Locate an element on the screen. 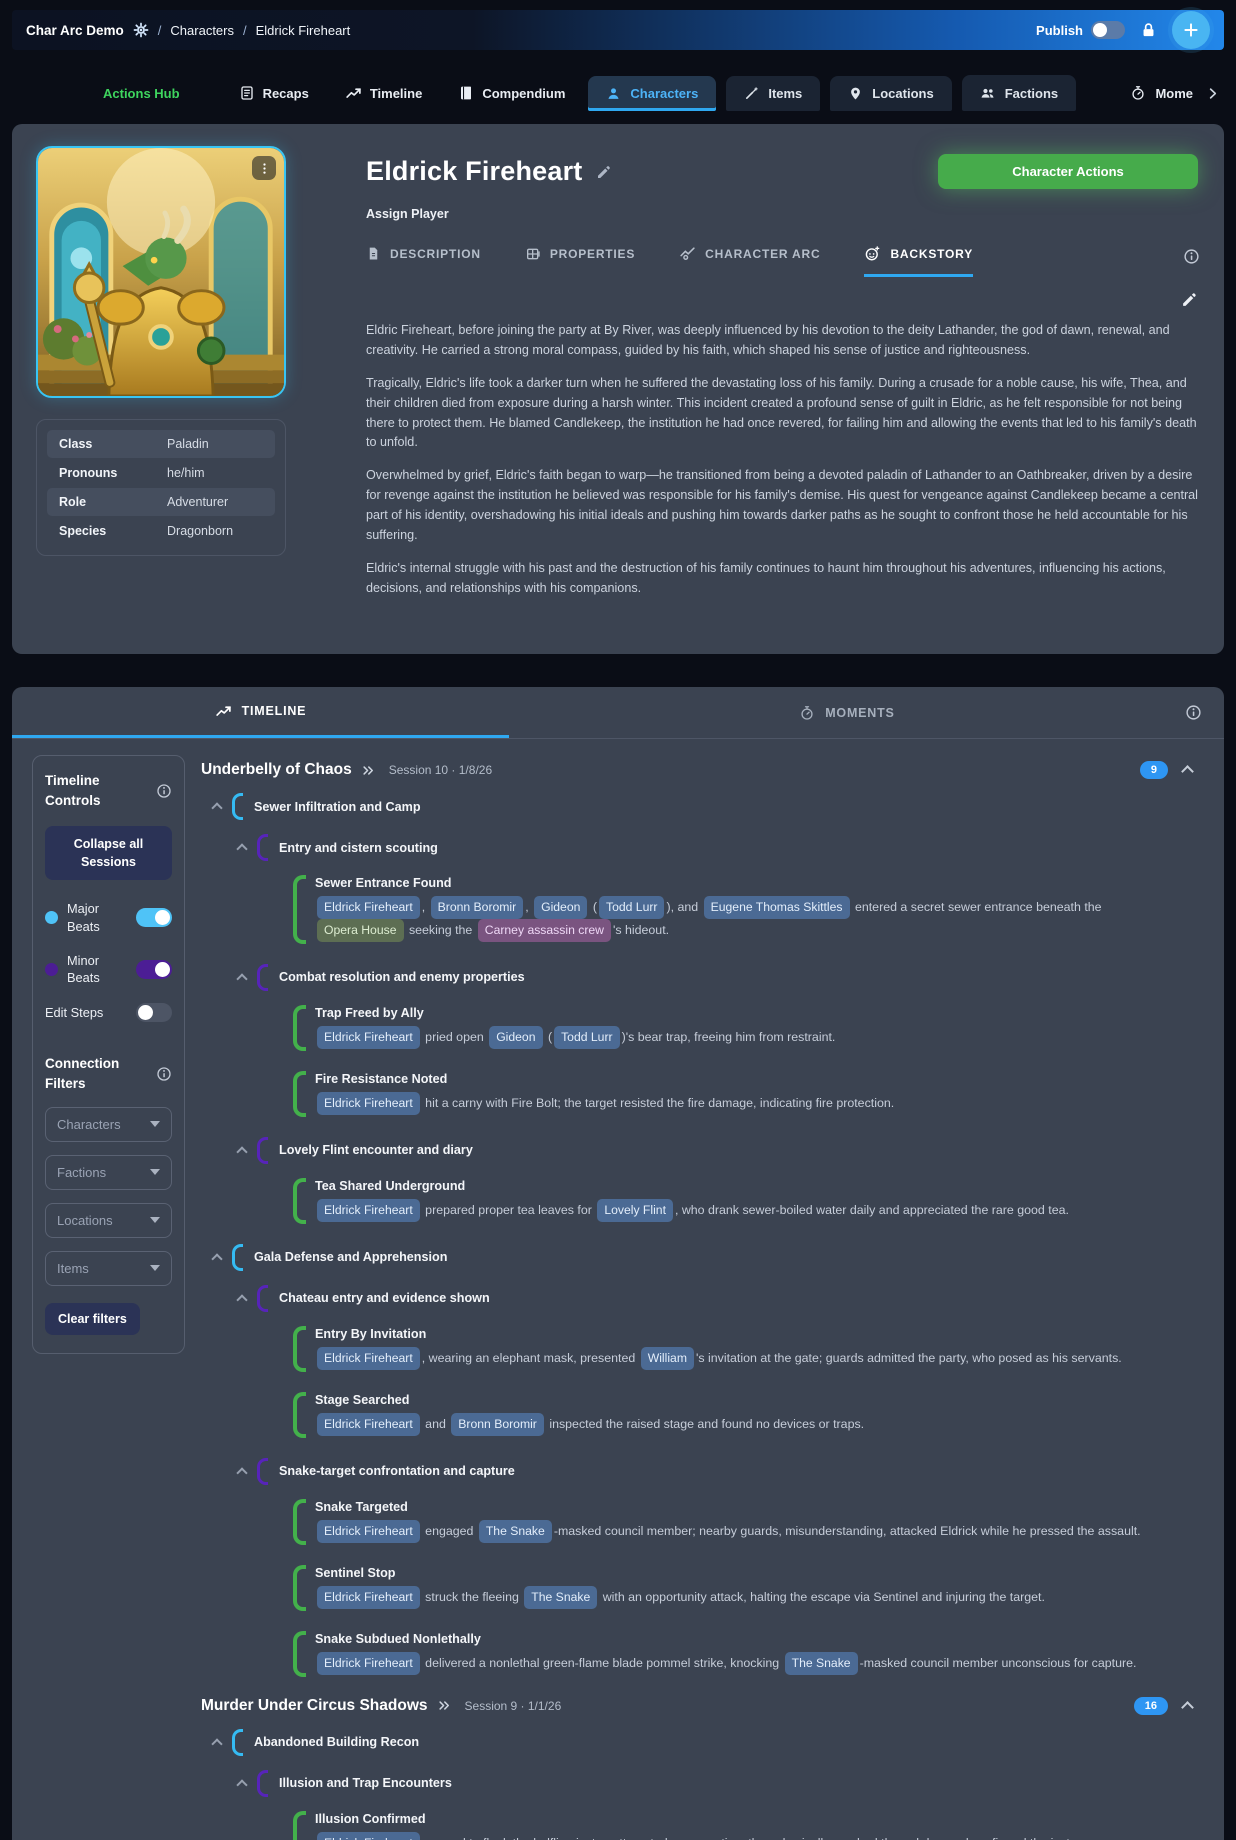  nav-characters: Characters is located at coordinates (652, 93).